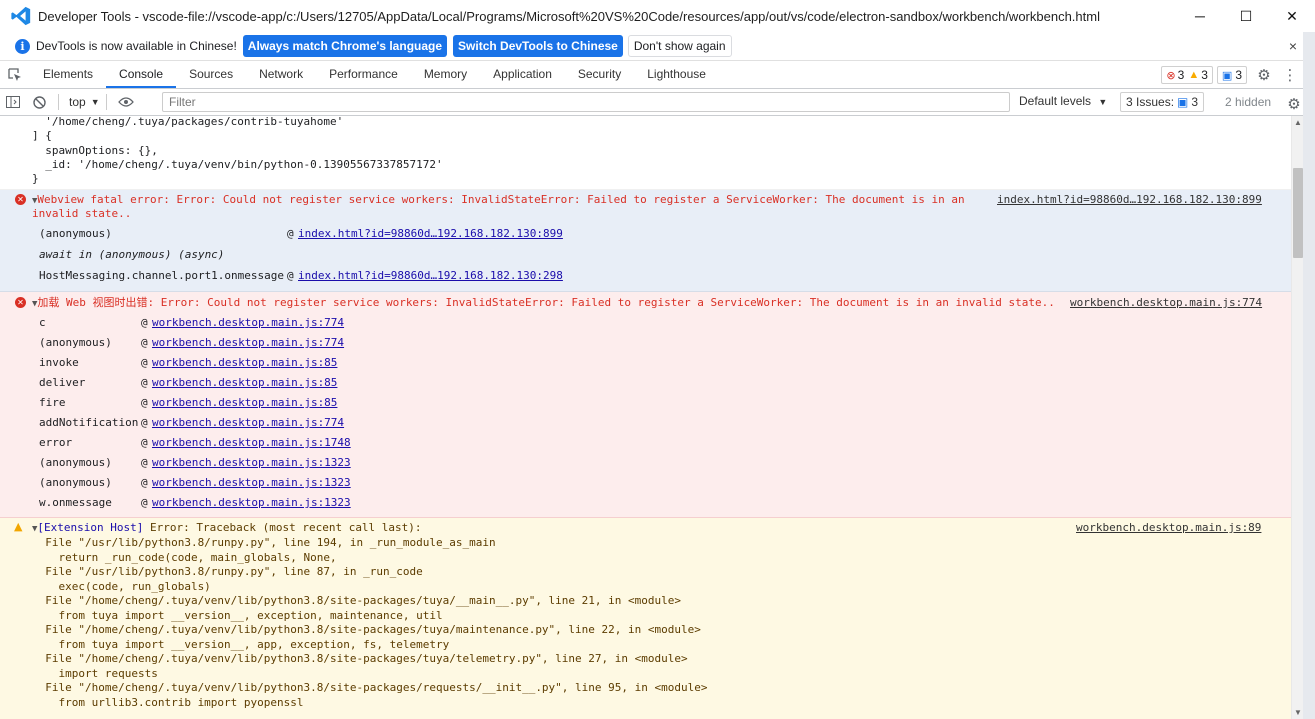  What do you see at coordinates (345, 46) in the screenshot?
I see `match-language-button: Always match Chrome's language` at bounding box center [345, 46].